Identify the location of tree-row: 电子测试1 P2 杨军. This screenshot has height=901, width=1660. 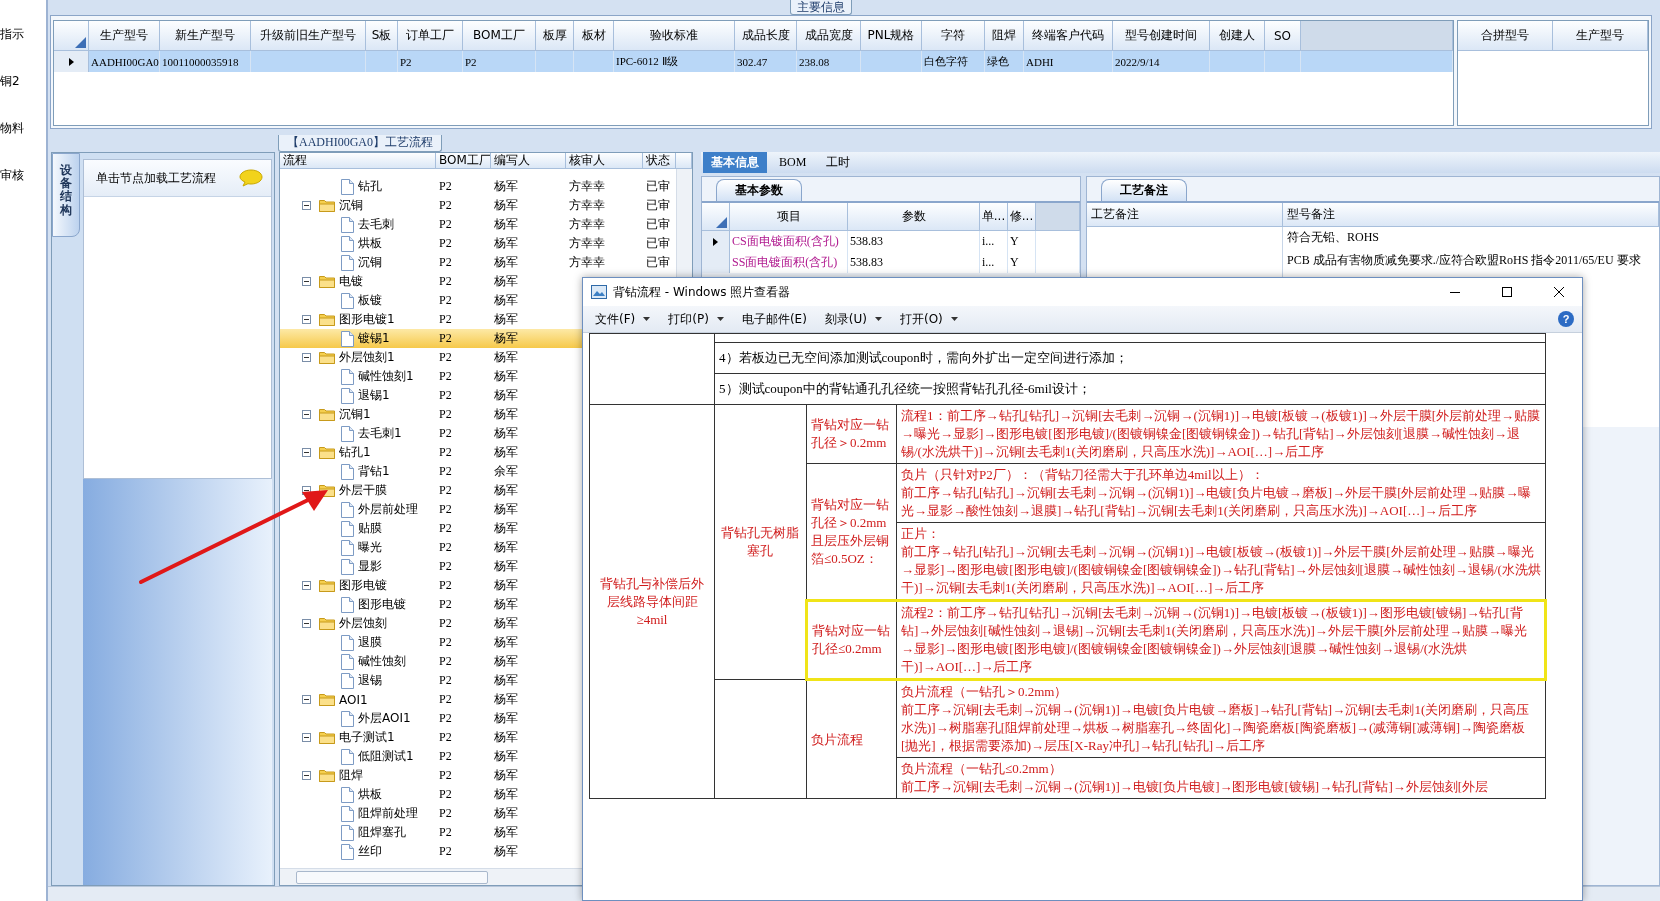
(478, 737).